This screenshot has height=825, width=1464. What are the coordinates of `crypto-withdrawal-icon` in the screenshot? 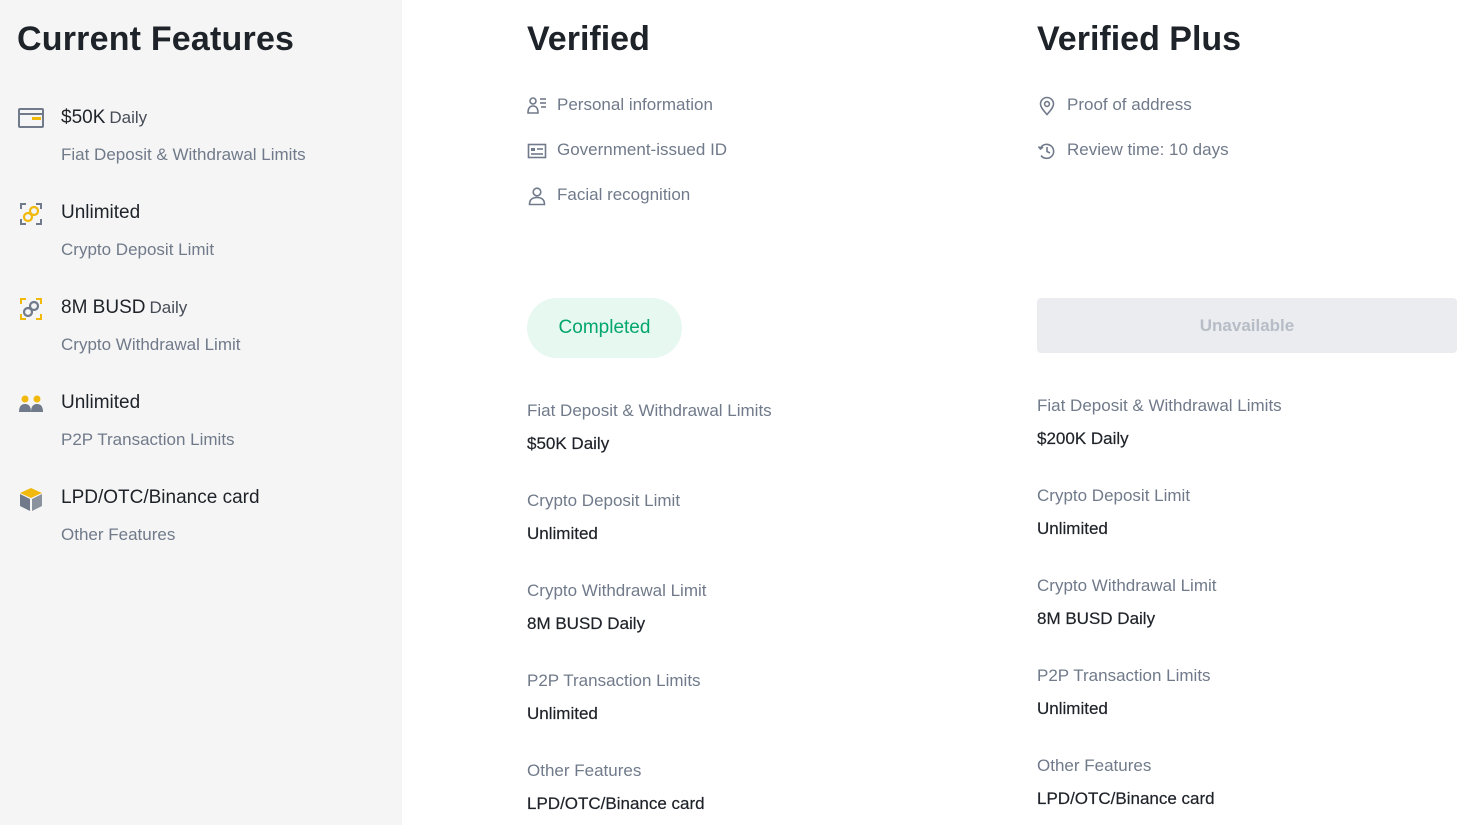 It's located at (31, 309).